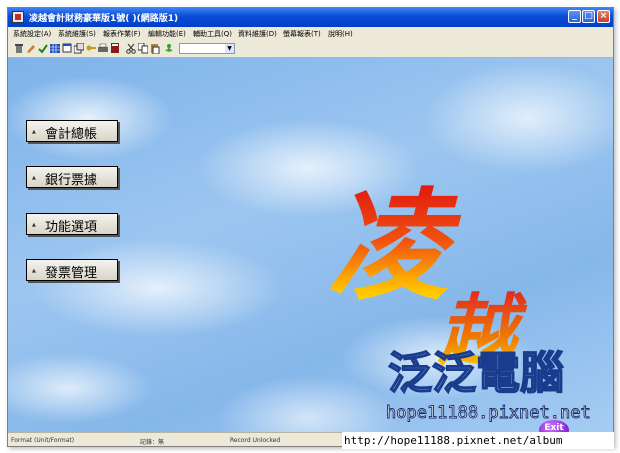 The height and width of the screenshot is (453, 620). Describe the element at coordinates (207, 48) in the screenshot. I see `toolbar-dropdown: ▼` at that location.